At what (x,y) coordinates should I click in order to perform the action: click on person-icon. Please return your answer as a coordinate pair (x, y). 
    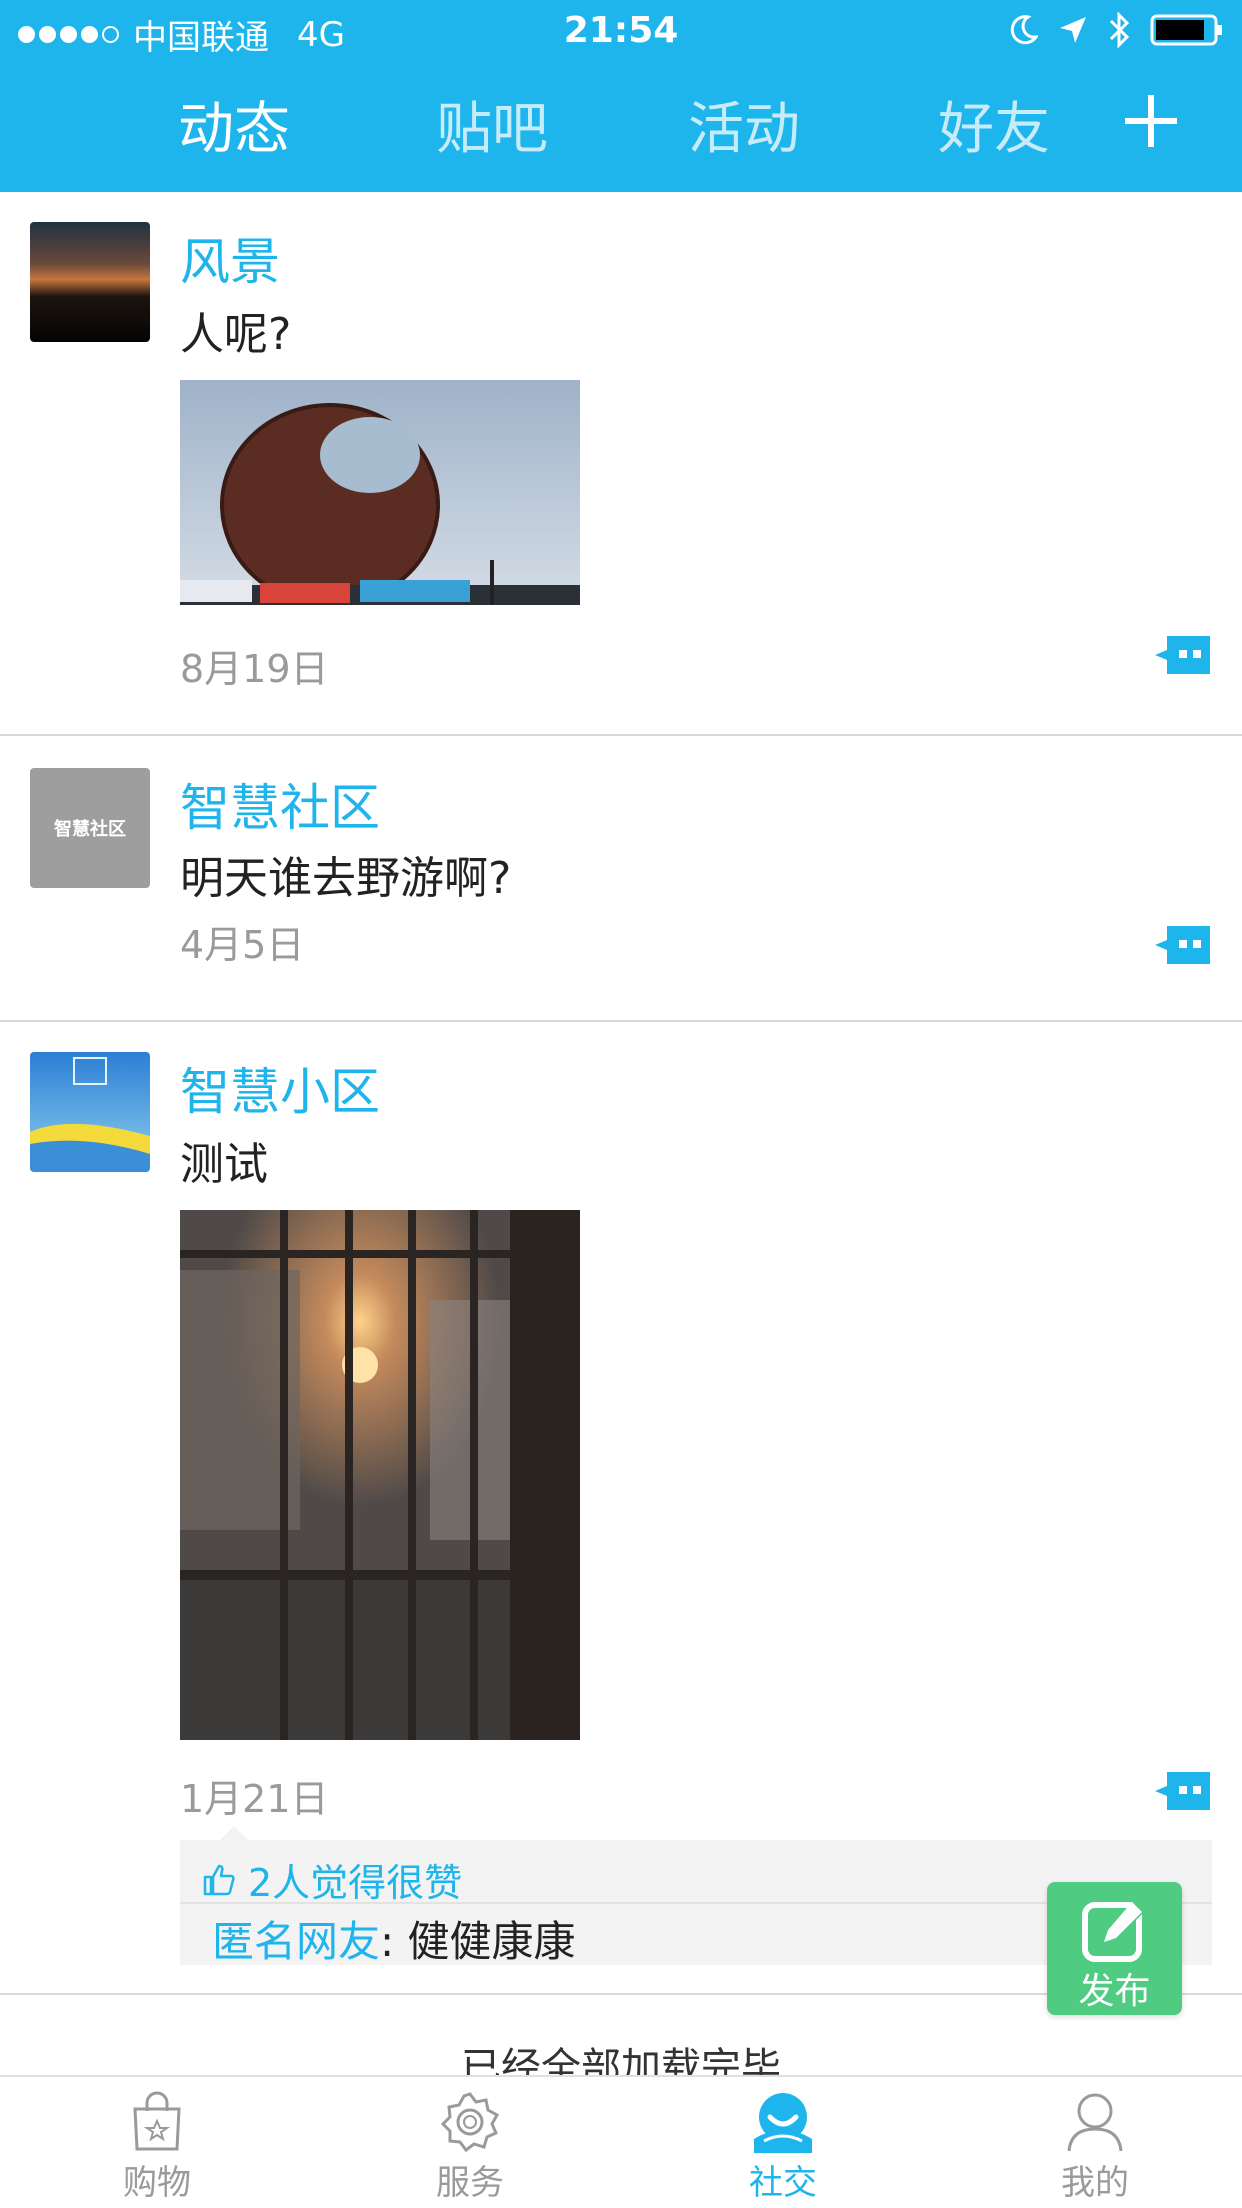
    Looking at the image, I should click on (1095, 2122).